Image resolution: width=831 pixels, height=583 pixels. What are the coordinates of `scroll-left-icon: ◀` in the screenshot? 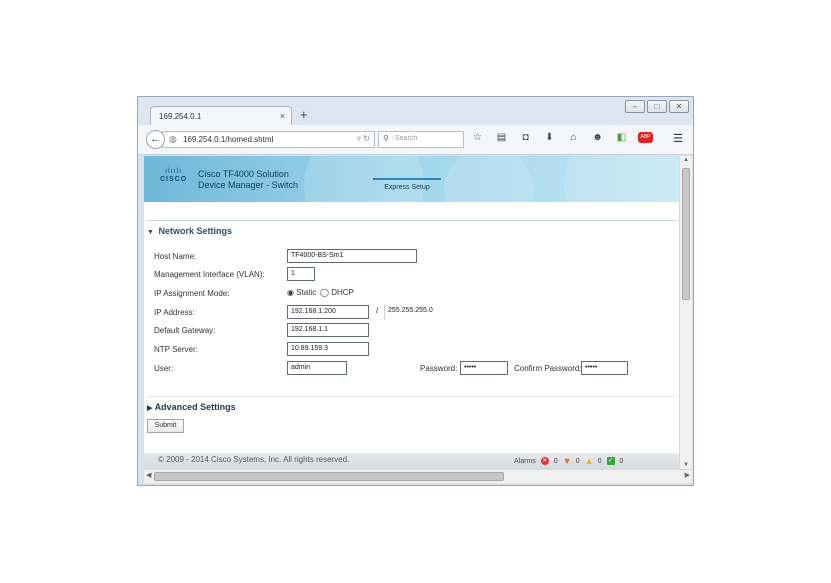 It's located at (148, 475).